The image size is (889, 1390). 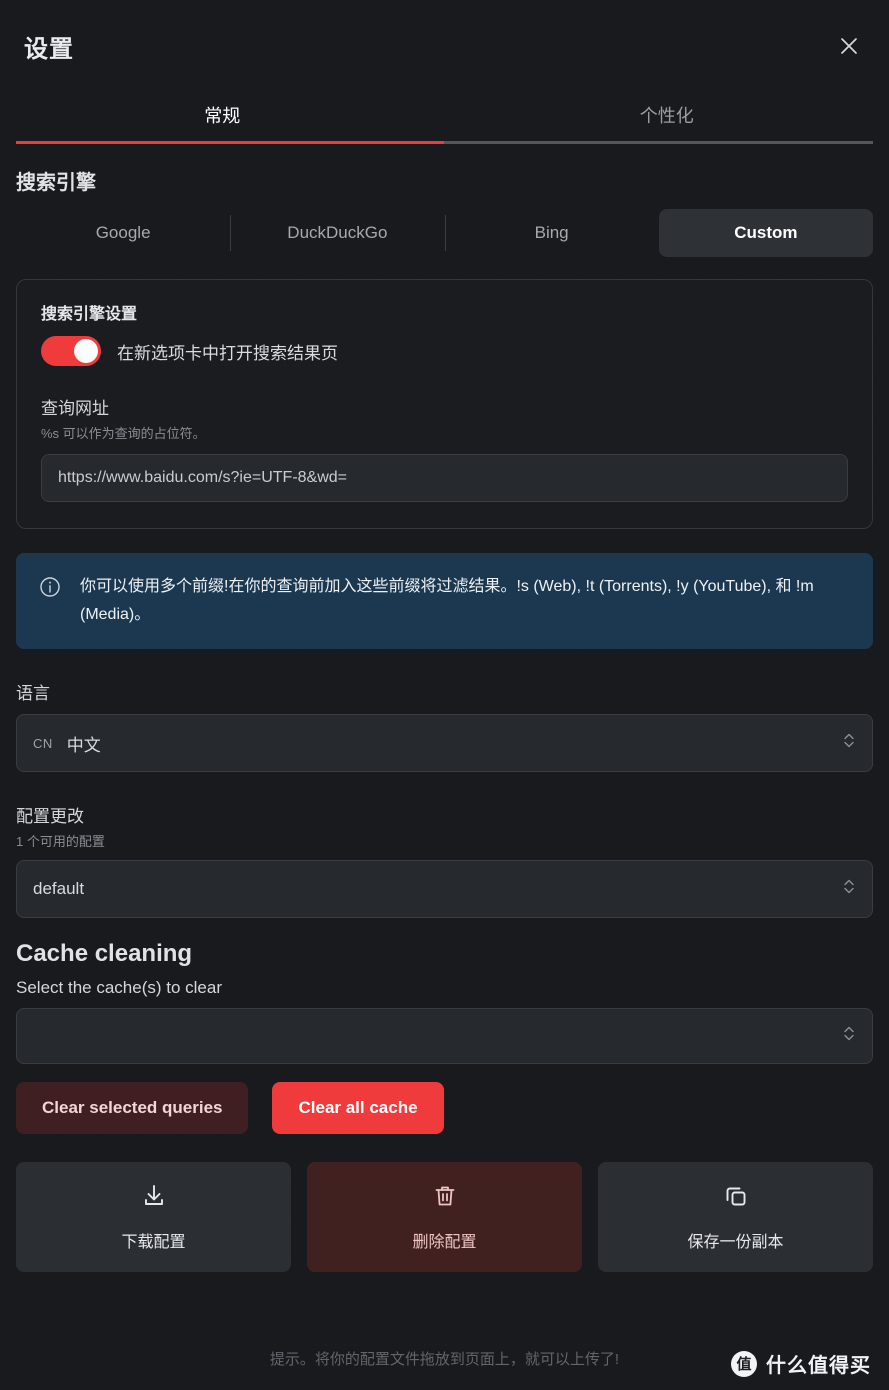 I want to click on watermark-badge-icon: 值, so click(x=744, y=1363).